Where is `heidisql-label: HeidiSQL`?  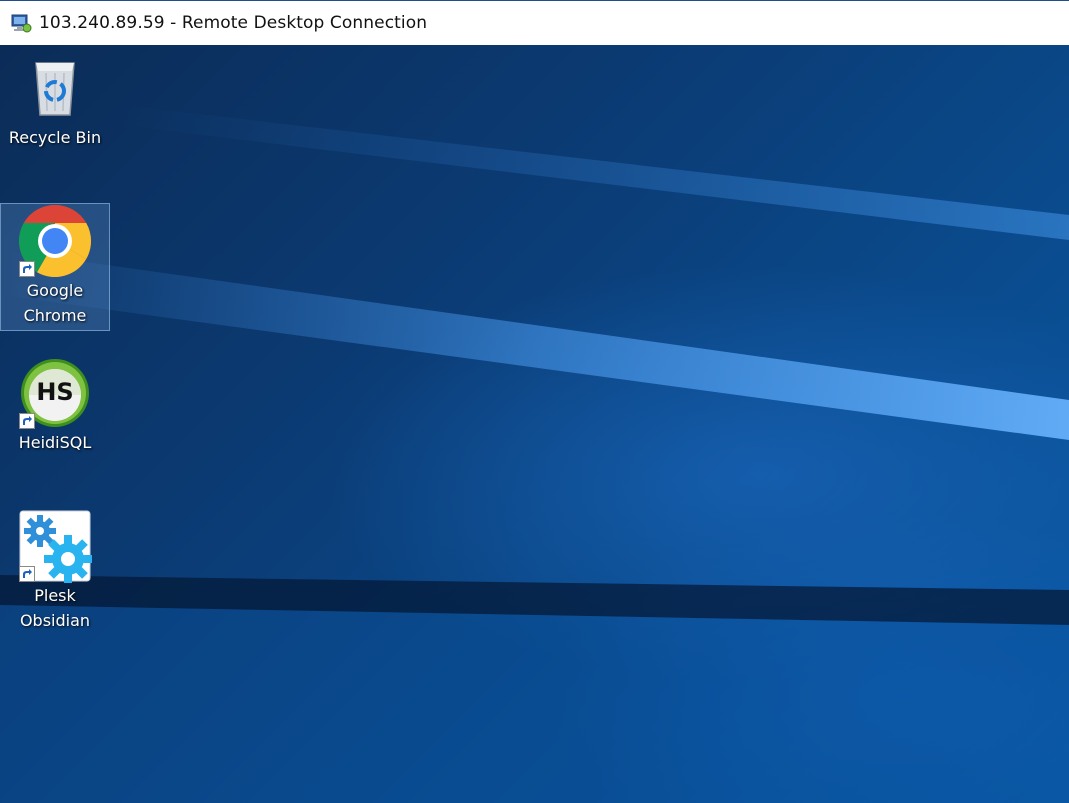 heidisql-label: HeidiSQL is located at coordinates (55, 442).